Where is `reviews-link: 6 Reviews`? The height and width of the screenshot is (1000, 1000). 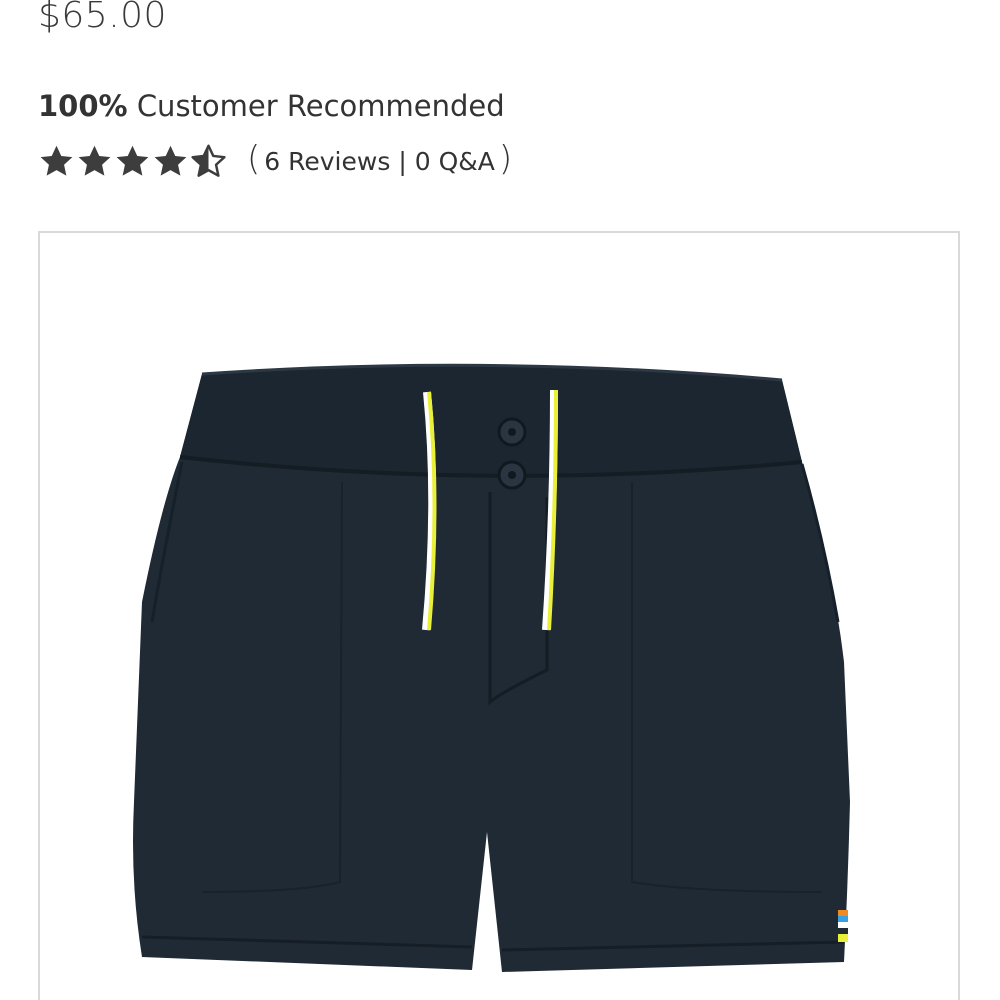
reviews-link: 6 Reviews is located at coordinates (327, 161).